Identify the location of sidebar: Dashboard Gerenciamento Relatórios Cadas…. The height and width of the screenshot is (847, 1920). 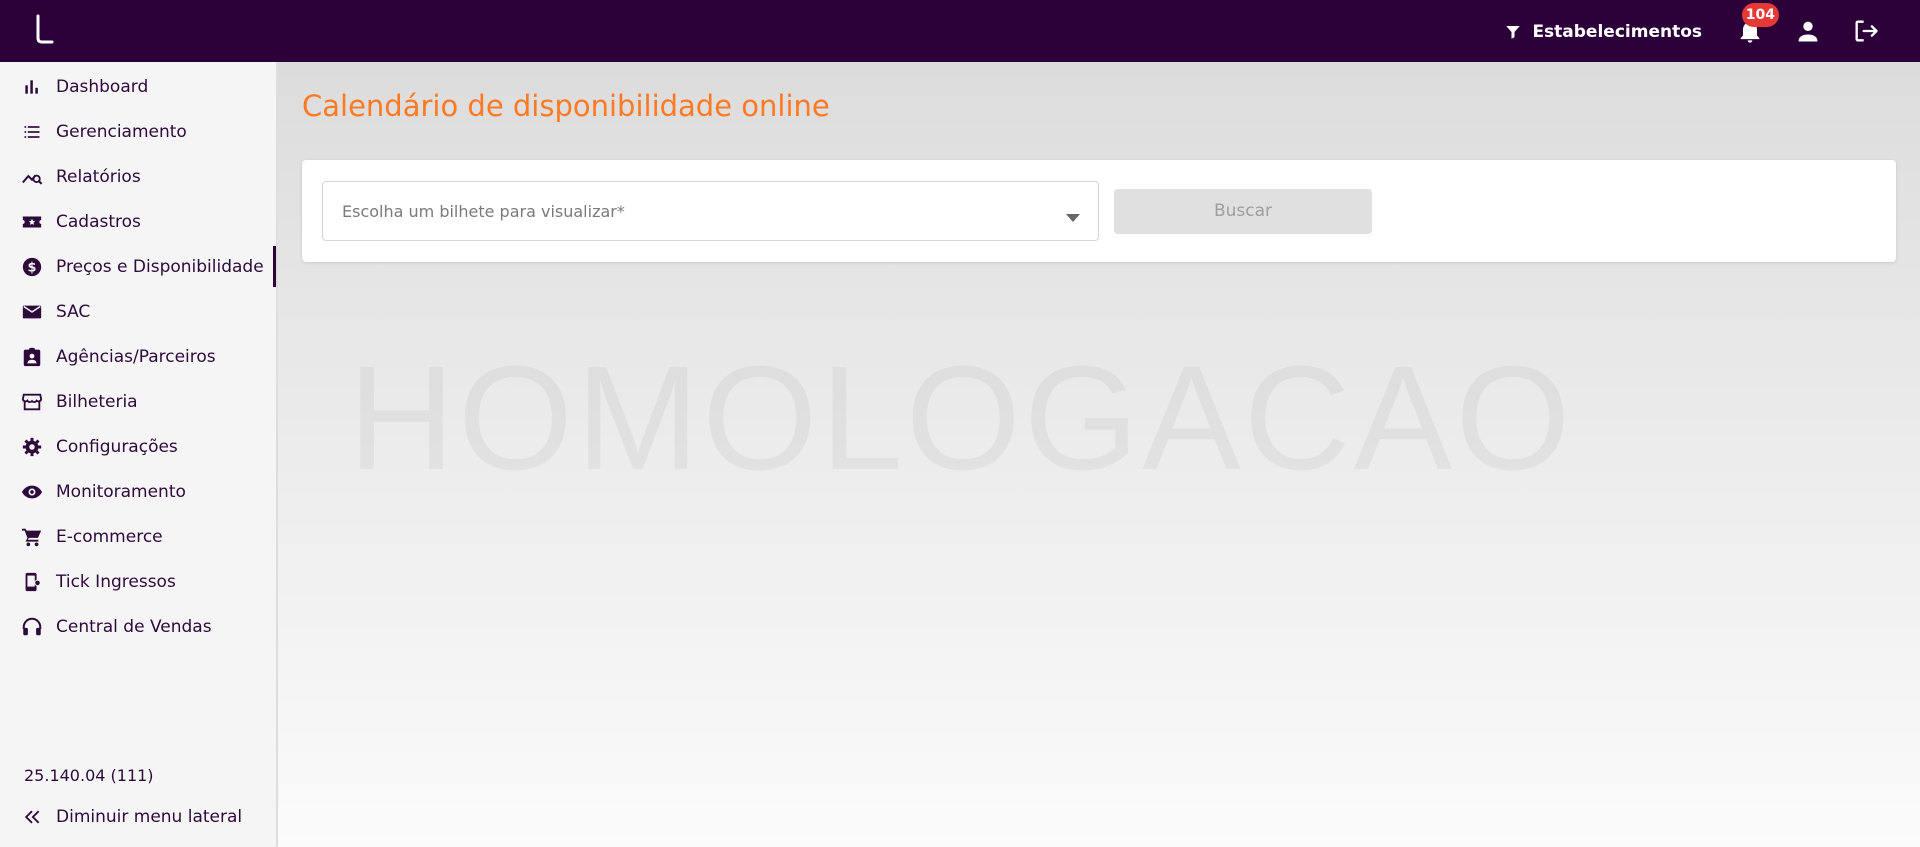
(138, 454).